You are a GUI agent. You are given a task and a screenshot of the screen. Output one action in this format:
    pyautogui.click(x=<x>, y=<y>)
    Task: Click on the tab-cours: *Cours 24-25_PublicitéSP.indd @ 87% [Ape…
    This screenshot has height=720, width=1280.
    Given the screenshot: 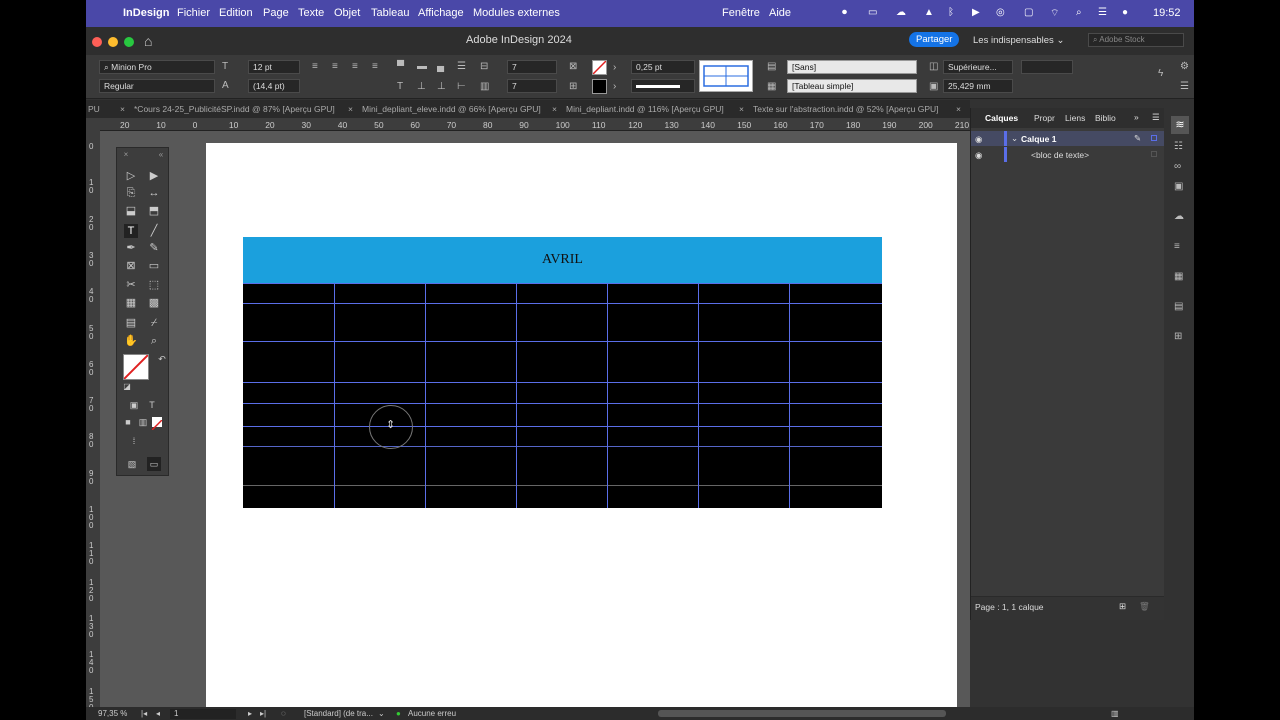 What is the action you would take?
    pyautogui.click(x=234, y=109)
    